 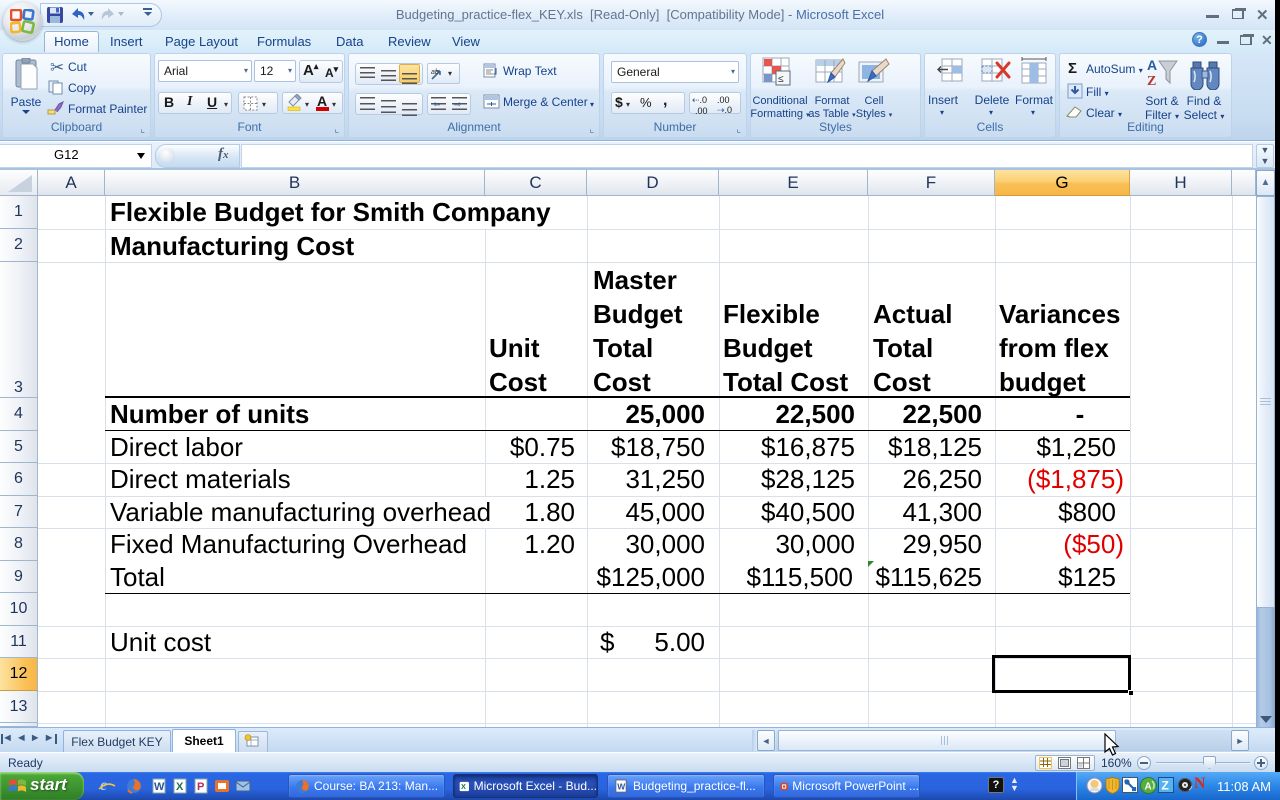 I want to click on svg-text: ab, so click(x=435, y=72).